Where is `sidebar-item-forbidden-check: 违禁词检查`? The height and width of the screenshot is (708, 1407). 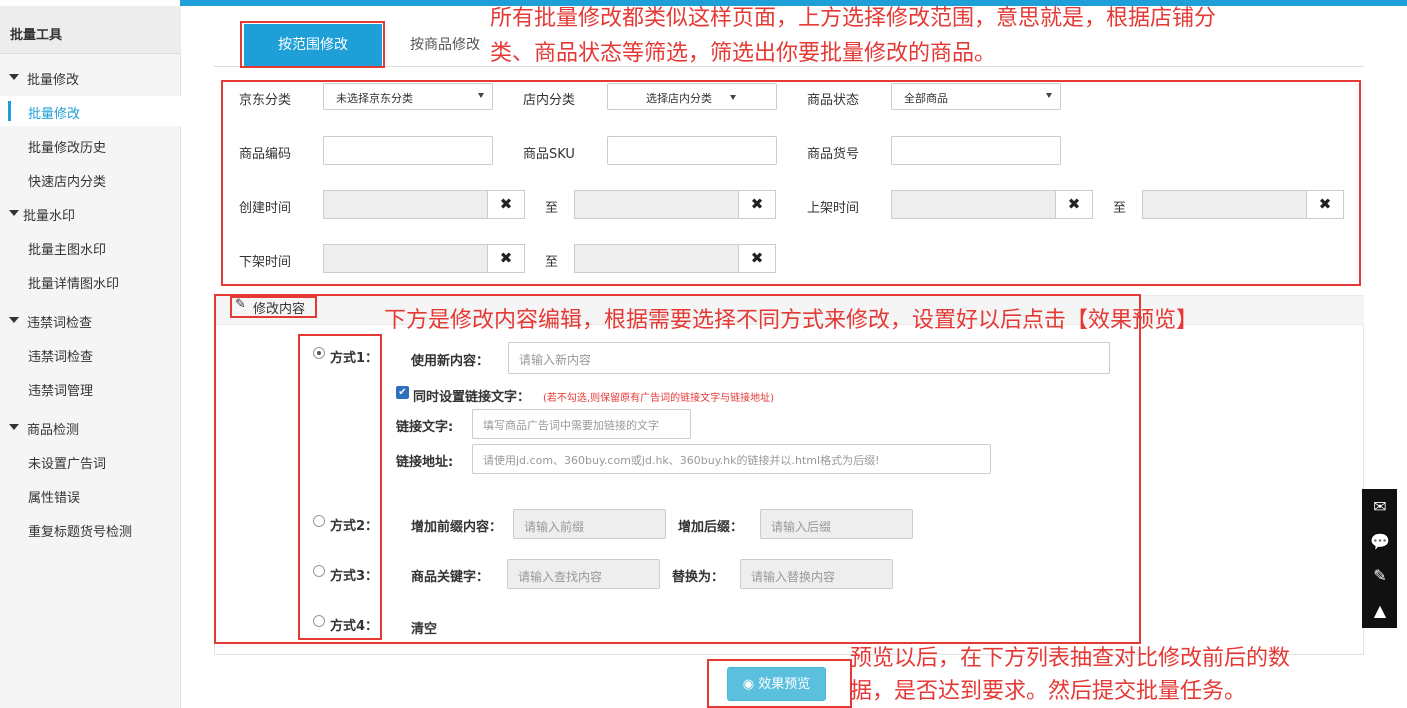 sidebar-item-forbidden-check: 违禁词检查 is located at coordinates (90, 354).